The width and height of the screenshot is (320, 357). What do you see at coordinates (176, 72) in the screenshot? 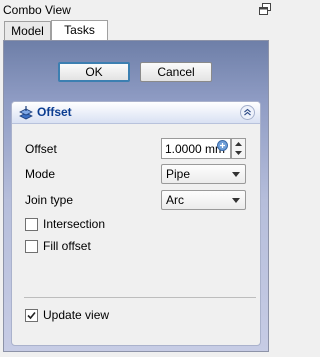
I see `cancel-button: Cancel` at bounding box center [176, 72].